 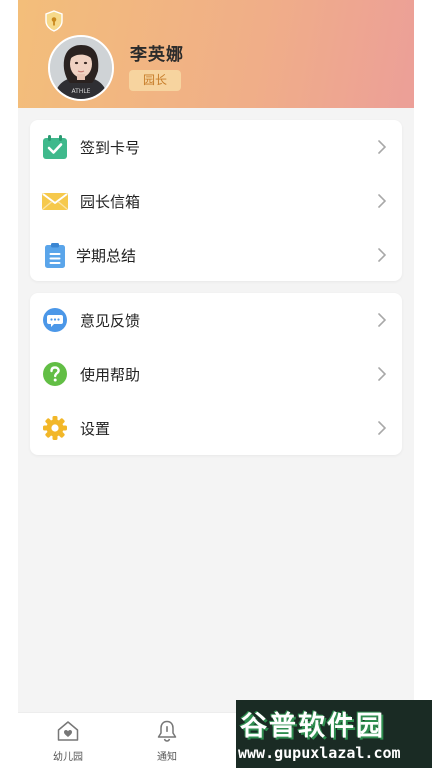 I want to click on menu-item-label: 学期总结, so click(x=106, y=256).